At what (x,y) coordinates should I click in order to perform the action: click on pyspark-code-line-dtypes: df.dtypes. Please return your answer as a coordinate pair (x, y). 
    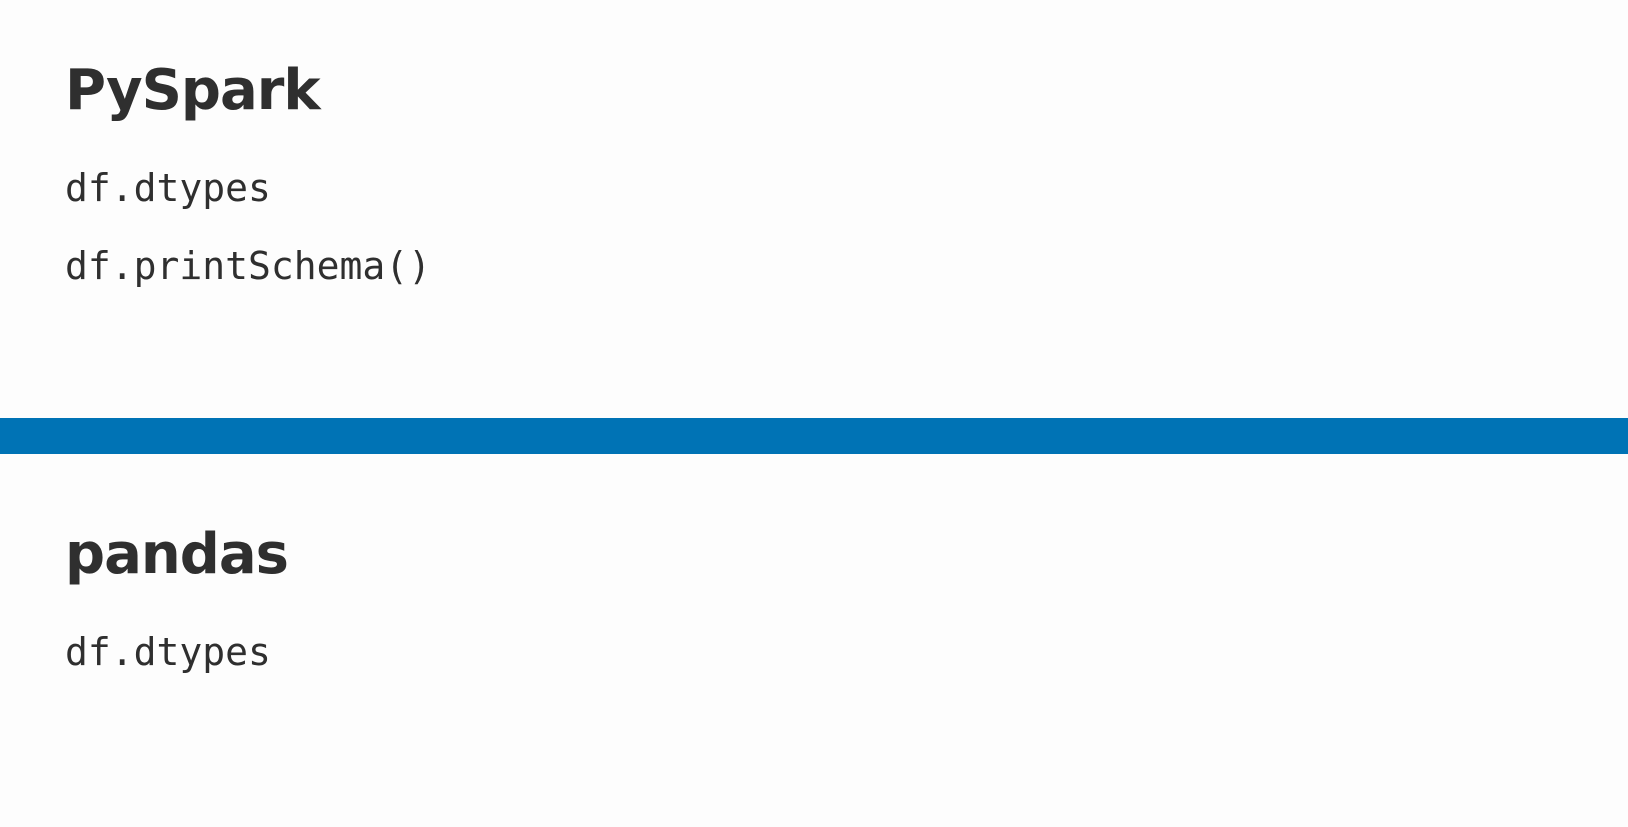
    Looking at the image, I should click on (168, 188).